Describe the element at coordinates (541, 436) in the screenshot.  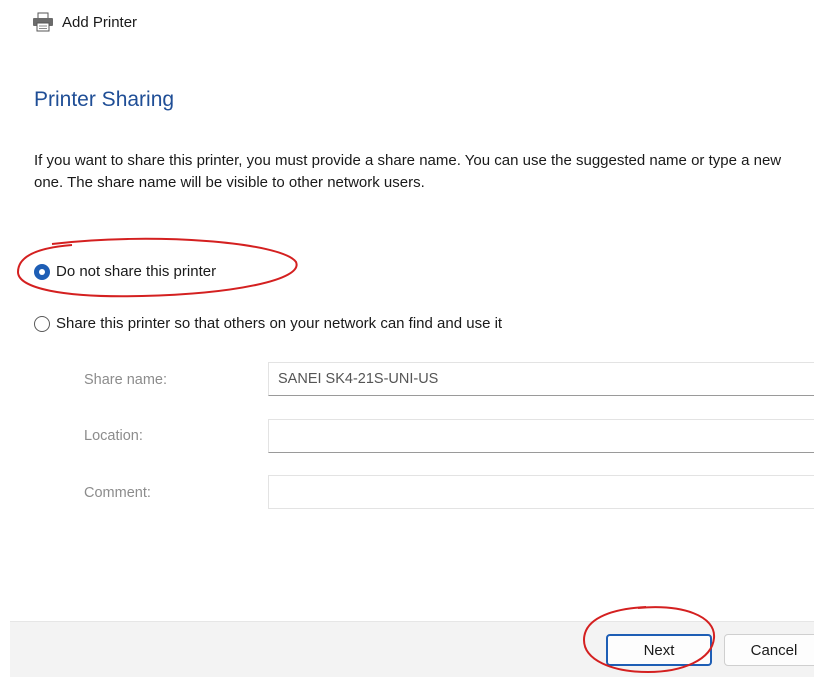
I see `location-field` at that location.